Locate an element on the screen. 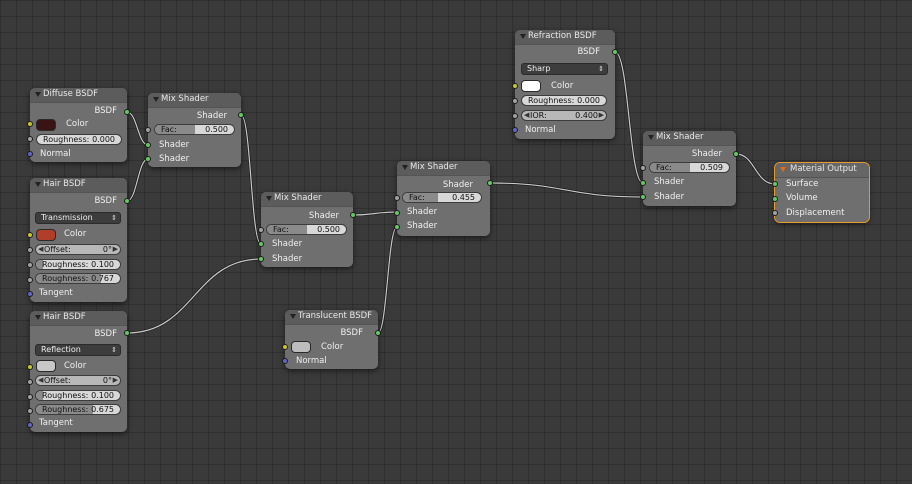 The height and width of the screenshot is (484, 912). output-triangle-icon is located at coordinates (783, 169).